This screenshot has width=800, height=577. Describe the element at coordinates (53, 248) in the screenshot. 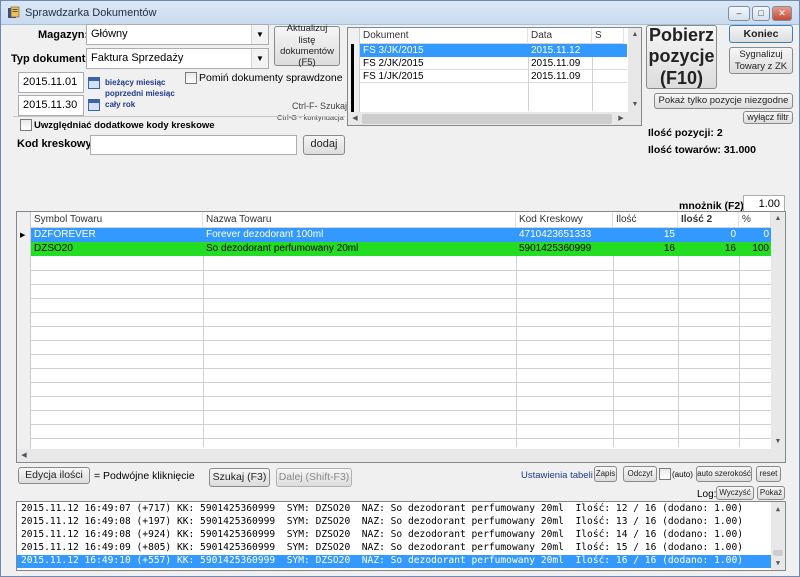

I see `item-symbol: DZSO20` at that location.